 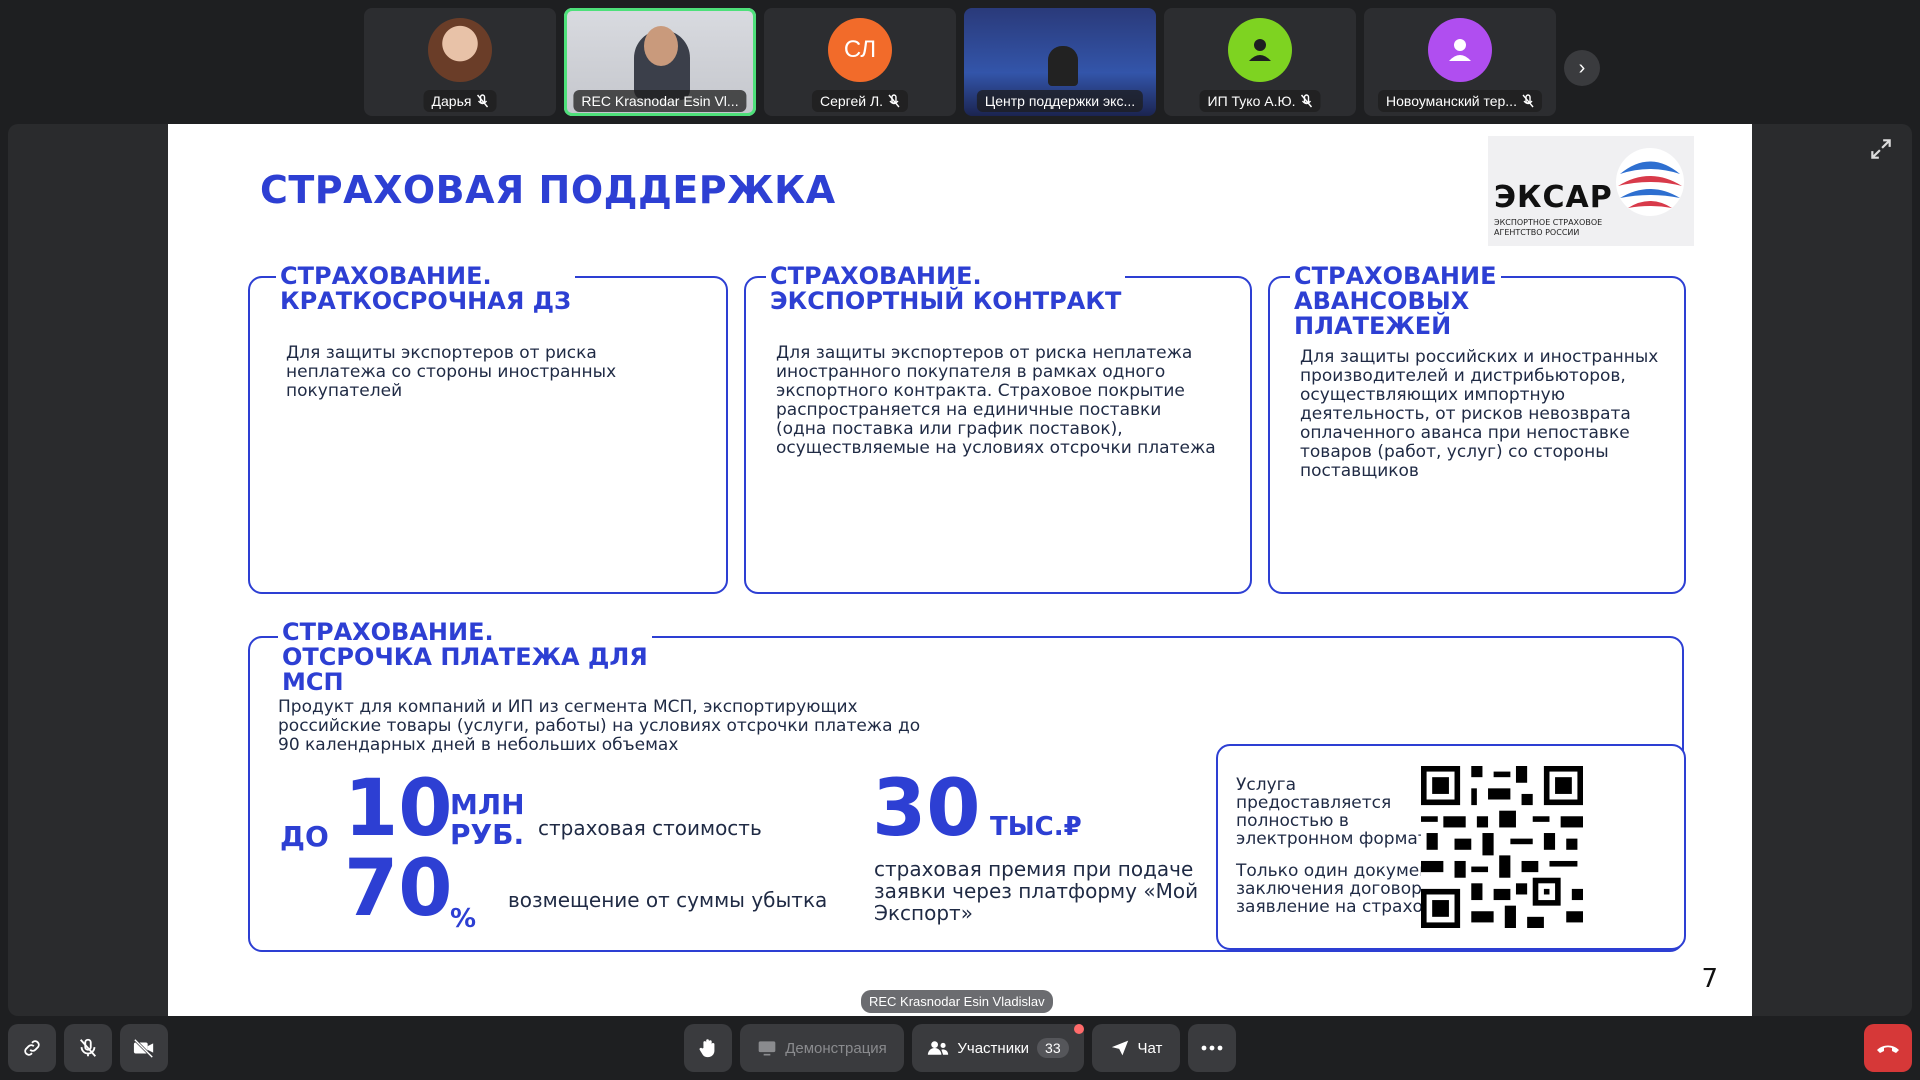 What do you see at coordinates (1053, 1048) in the screenshot?
I see `participants-count-badge: 33` at bounding box center [1053, 1048].